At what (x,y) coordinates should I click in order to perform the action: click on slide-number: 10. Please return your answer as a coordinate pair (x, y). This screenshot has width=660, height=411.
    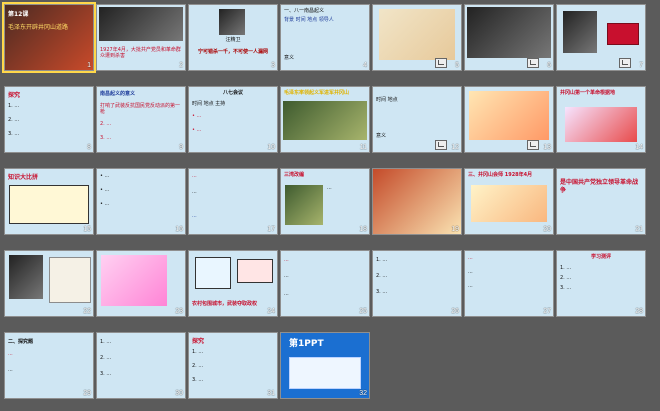
    Looking at the image, I should click on (271, 147).